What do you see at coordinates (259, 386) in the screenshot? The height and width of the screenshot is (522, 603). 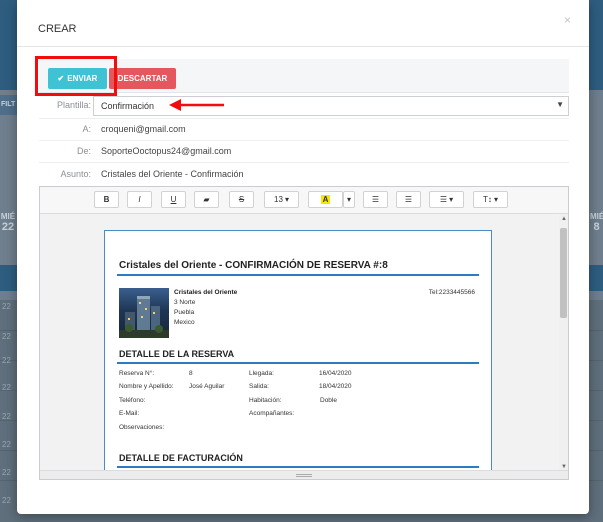 I see `departure-label: Salida:` at bounding box center [259, 386].